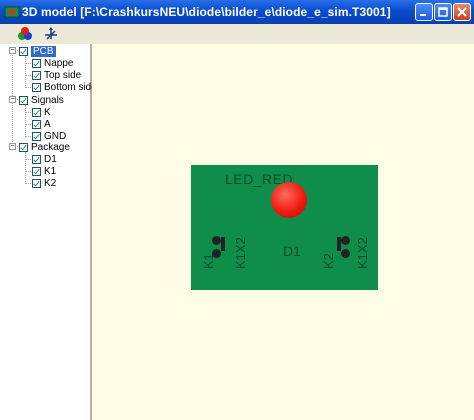  I want to click on tree-label: Top side, so click(63, 75).